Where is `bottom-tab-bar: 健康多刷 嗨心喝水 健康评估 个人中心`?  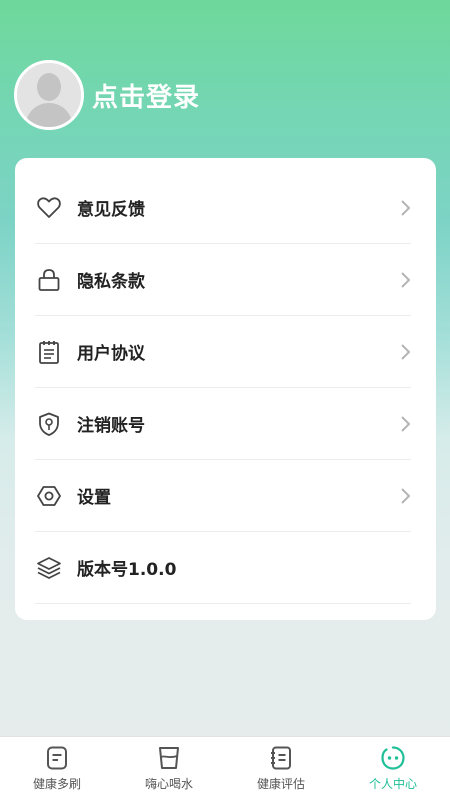
bottom-tab-bar: 健康多刷 嗨心喝水 健康评估 个人中心 is located at coordinates (225, 768).